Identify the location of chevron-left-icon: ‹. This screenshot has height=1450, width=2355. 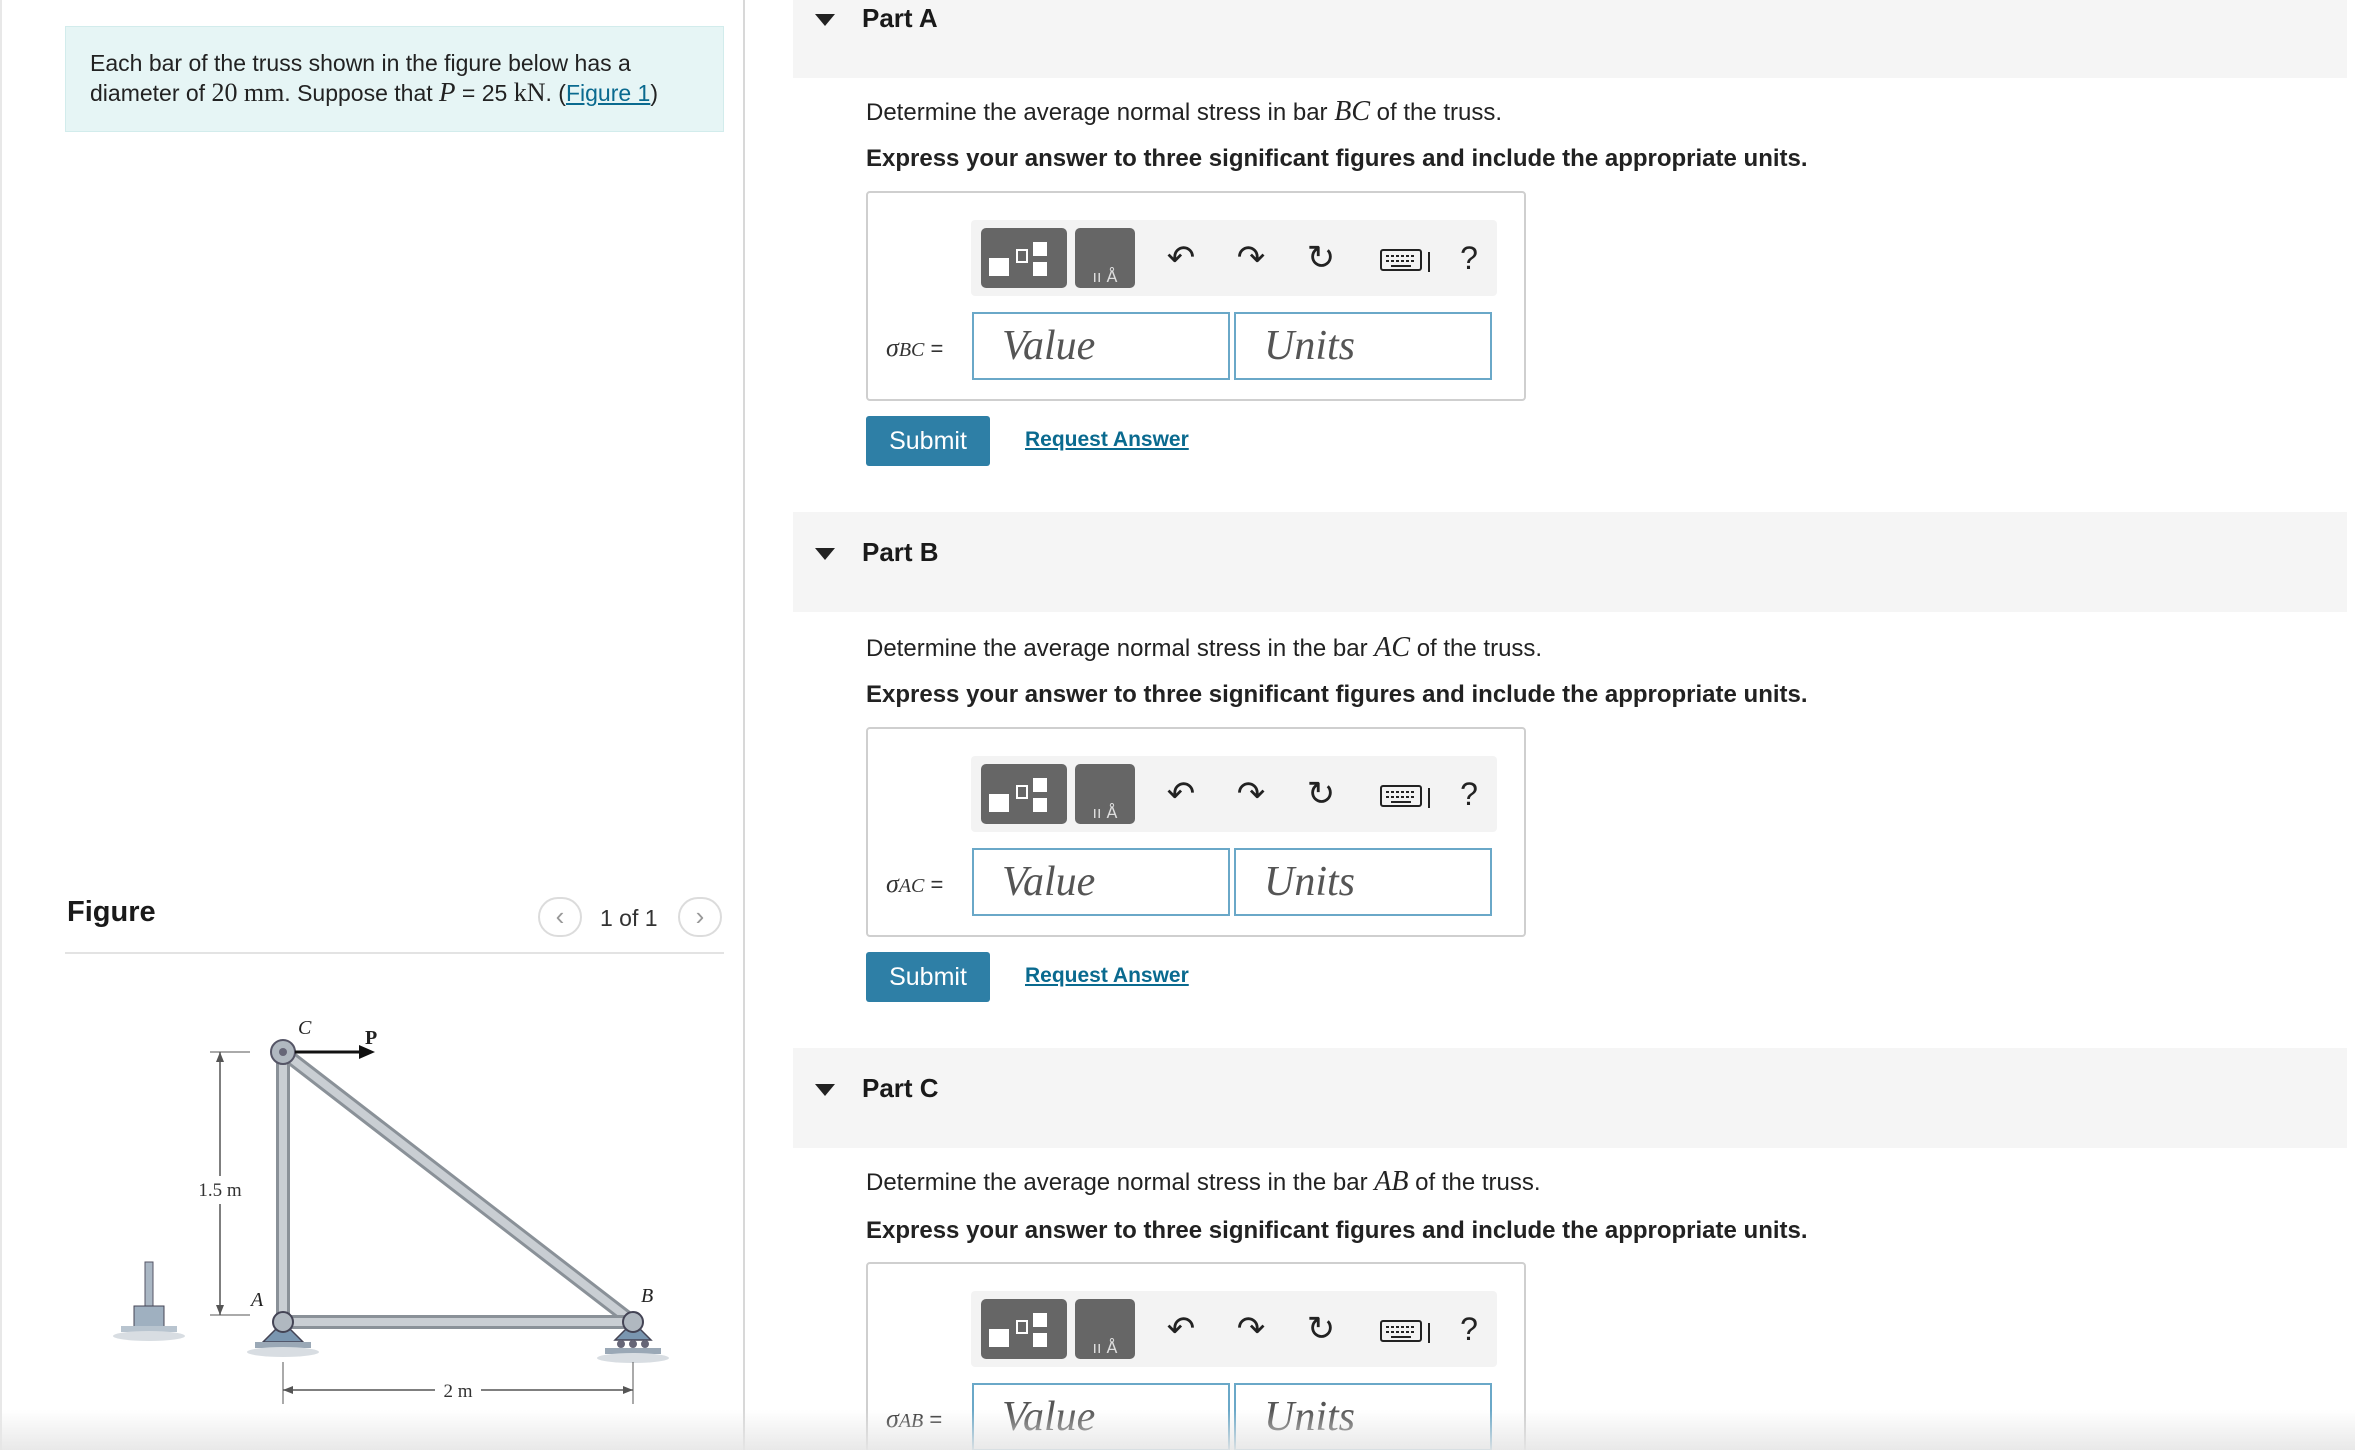
(560, 917).